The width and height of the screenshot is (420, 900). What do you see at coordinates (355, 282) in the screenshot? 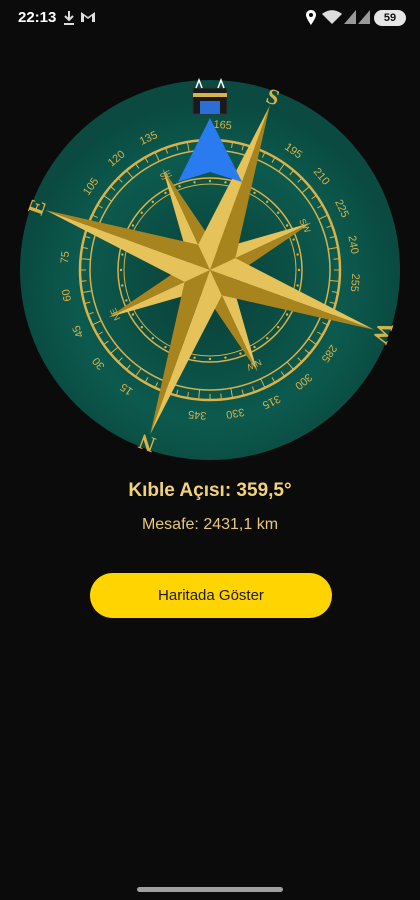
I see `degree-label: 255` at bounding box center [355, 282].